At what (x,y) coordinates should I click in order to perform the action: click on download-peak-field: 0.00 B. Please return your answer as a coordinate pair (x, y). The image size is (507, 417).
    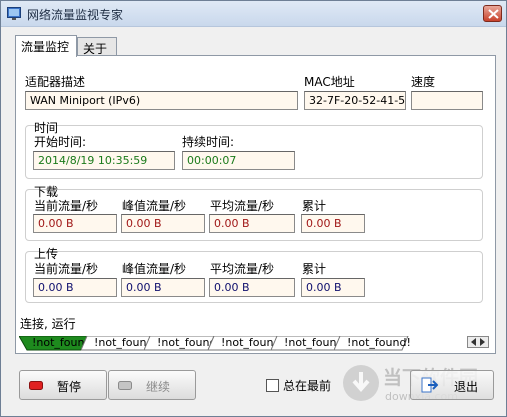
    Looking at the image, I should click on (163, 223).